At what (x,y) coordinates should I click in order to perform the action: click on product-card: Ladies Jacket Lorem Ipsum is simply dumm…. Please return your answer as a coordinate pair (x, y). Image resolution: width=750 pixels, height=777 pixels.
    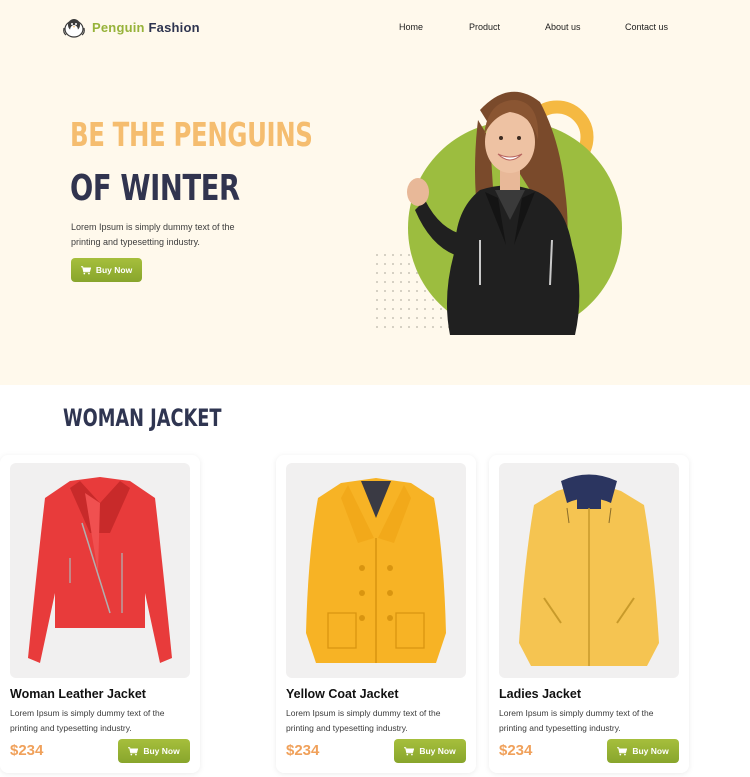
    Looking at the image, I should click on (589, 614).